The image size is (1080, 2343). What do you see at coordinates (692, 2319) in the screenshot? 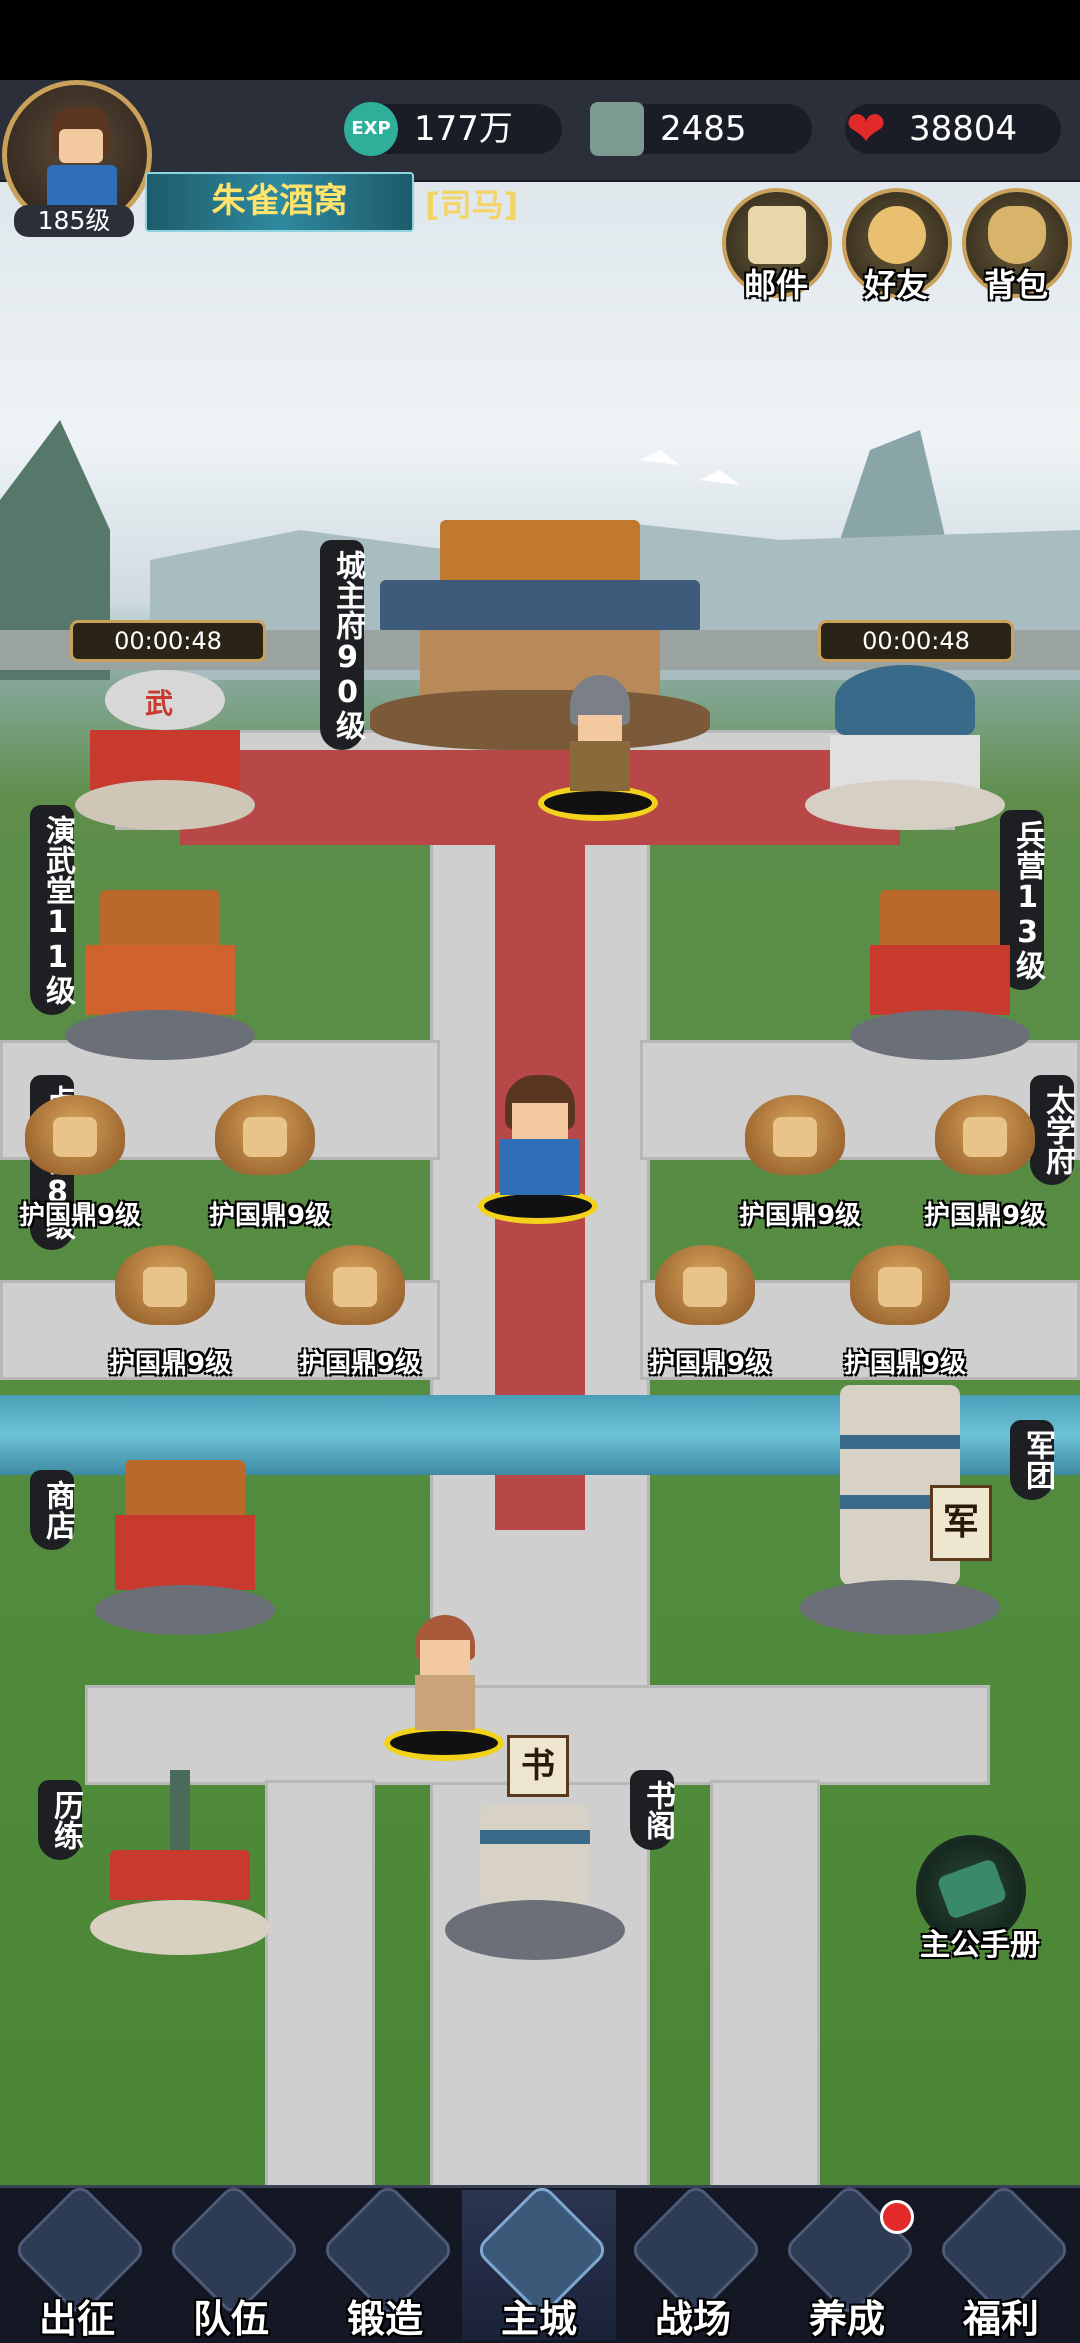
I see `tab-battlefield-label: 战场` at bounding box center [692, 2319].